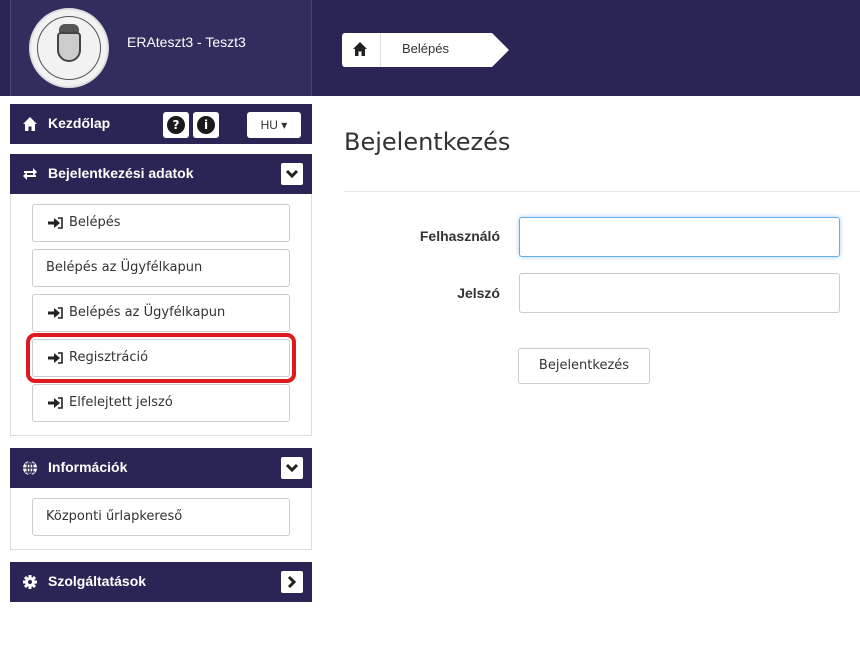 The image size is (860, 655). I want to click on nav-login: Belépés, so click(161, 223).